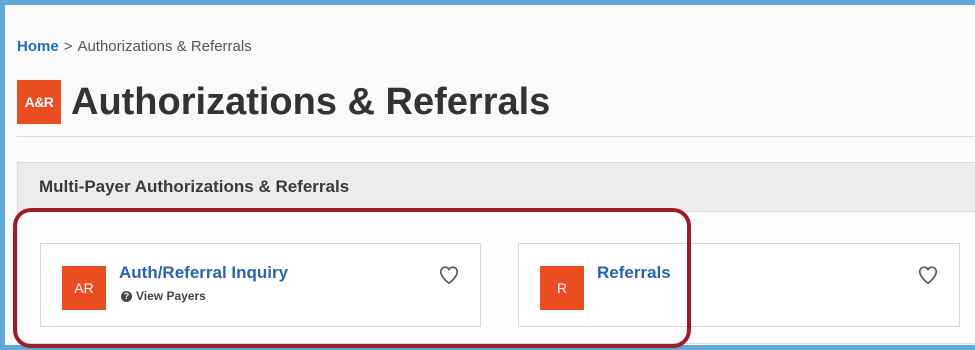  I want to click on view-payers-link: ? View Payers, so click(163, 296).